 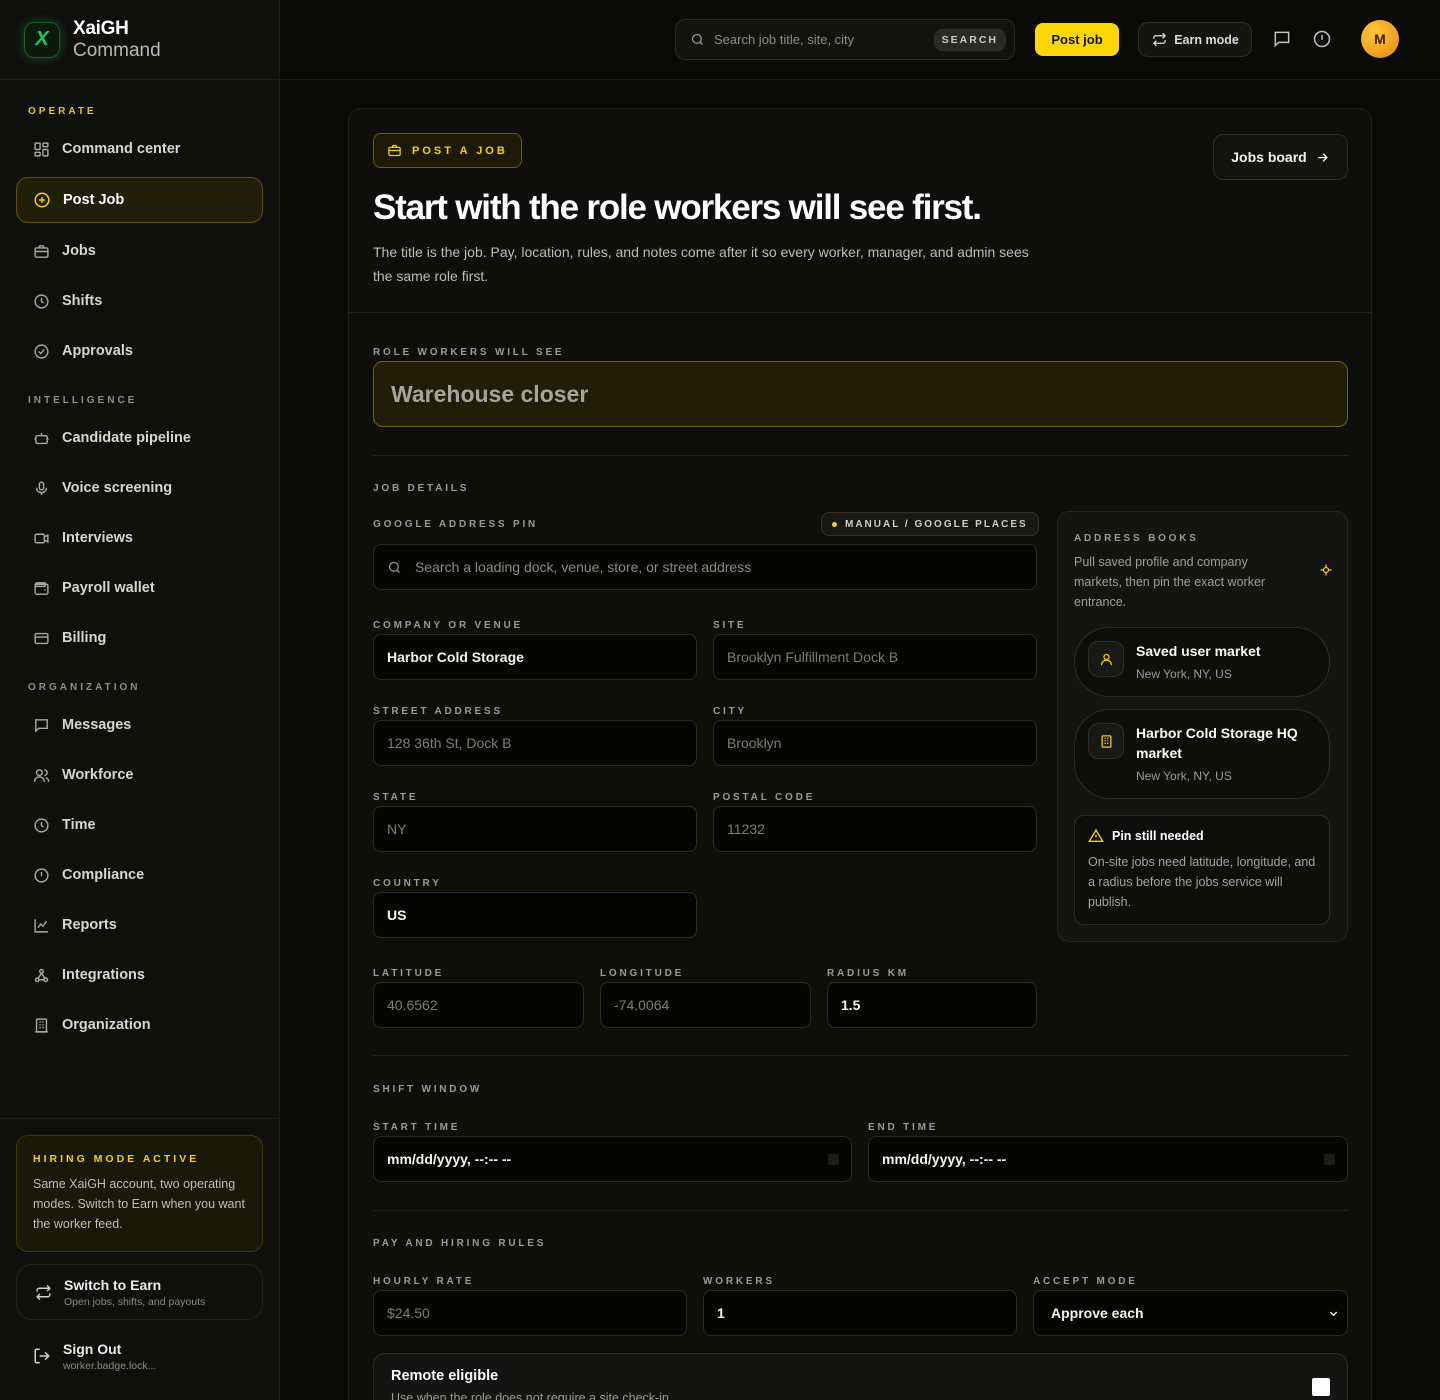 I want to click on nav-section-intelligence: INTELLIGENCE, so click(x=83, y=400).